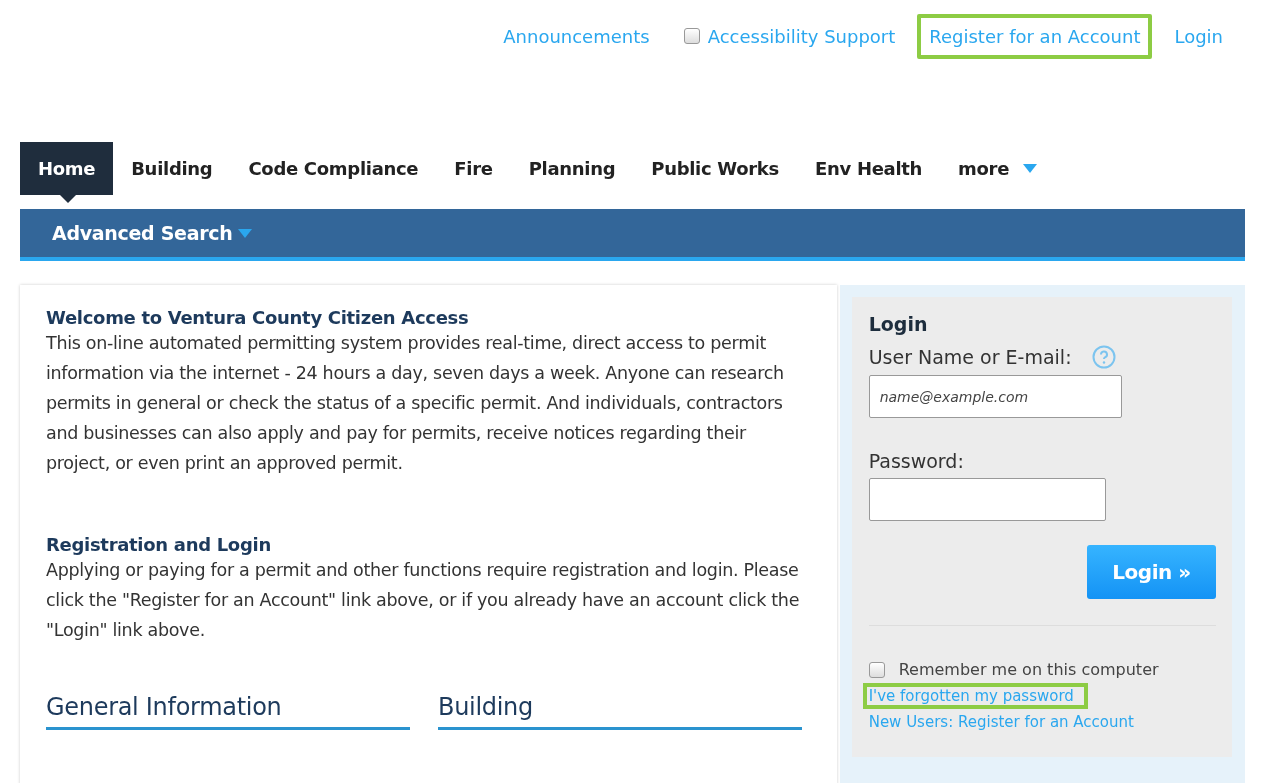  What do you see at coordinates (152, 233) in the screenshot?
I see `advanced-search-menu: Advanced Search` at bounding box center [152, 233].